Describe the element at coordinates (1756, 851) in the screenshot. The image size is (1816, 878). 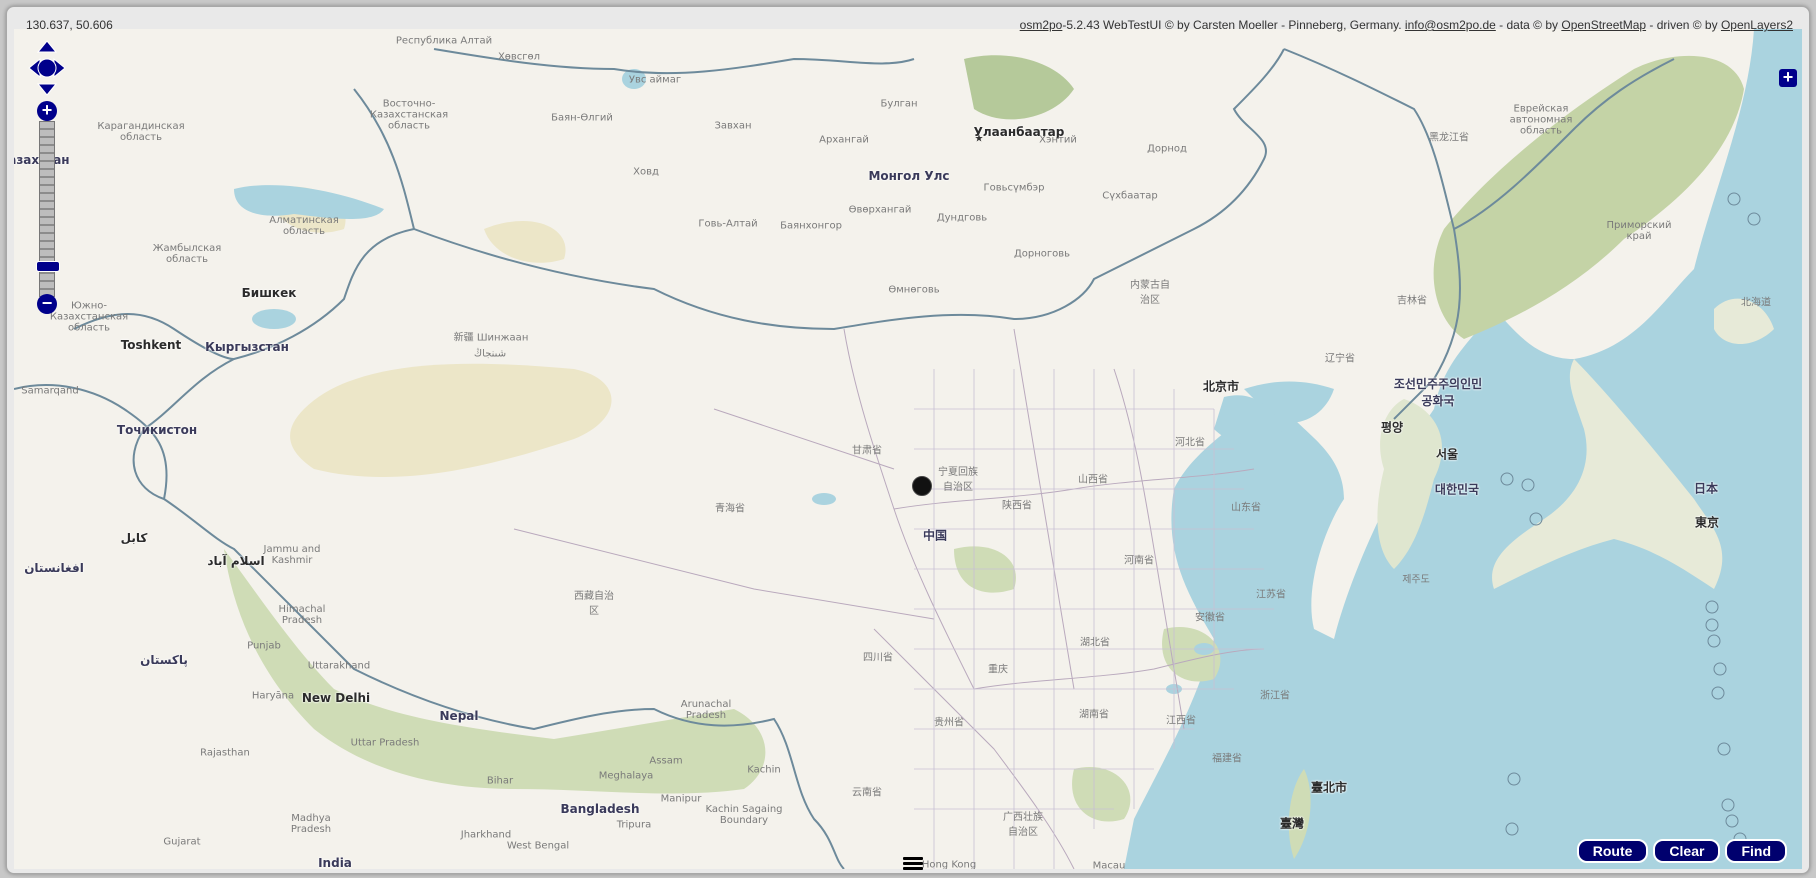
I see `find-button: Find` at that location.